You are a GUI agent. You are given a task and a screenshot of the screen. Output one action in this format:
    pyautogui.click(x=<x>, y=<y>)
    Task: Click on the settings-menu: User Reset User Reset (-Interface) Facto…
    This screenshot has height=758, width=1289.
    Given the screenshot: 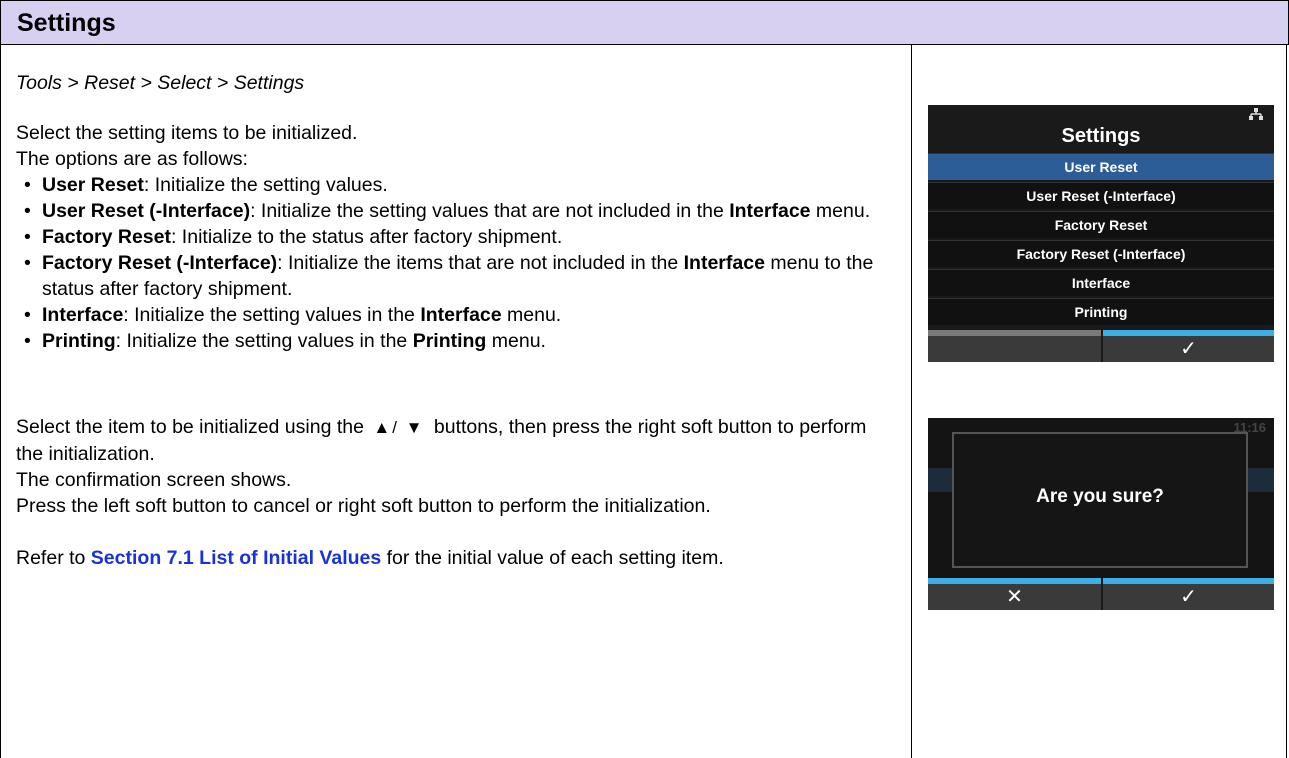 What is the action you would take?
    pyautogui.click(x=1101, y=240)
    